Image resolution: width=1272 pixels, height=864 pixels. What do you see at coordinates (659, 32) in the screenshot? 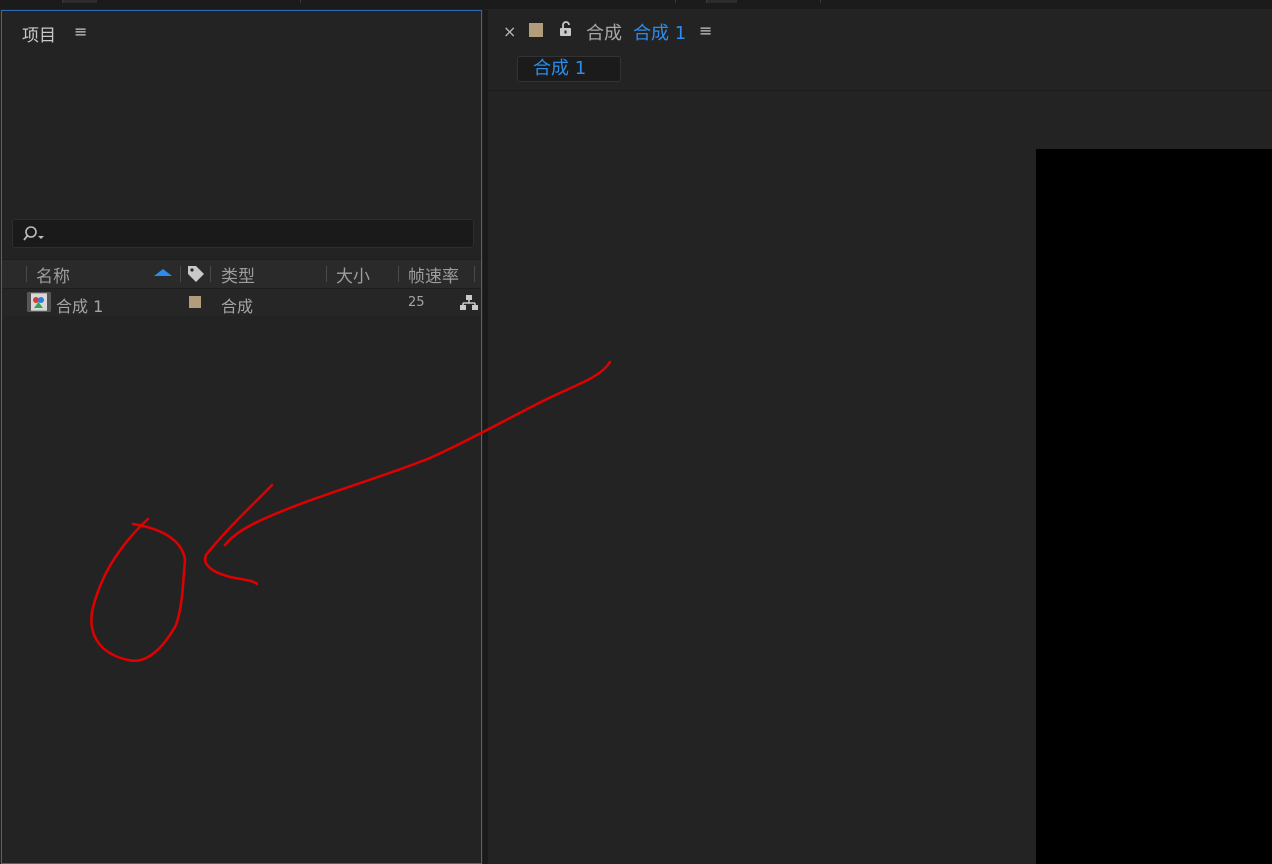
I see `tab-composition-name: 合成 1` at bounding box center [659, 32].